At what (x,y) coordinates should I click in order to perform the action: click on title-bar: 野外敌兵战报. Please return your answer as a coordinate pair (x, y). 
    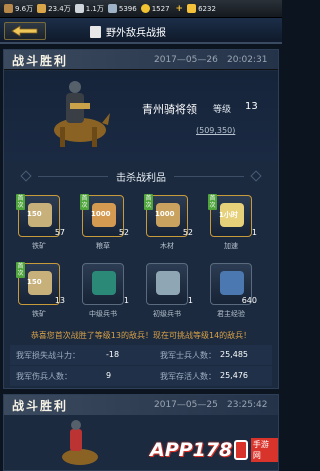
    Looking at the image, I should click on (141, 31).